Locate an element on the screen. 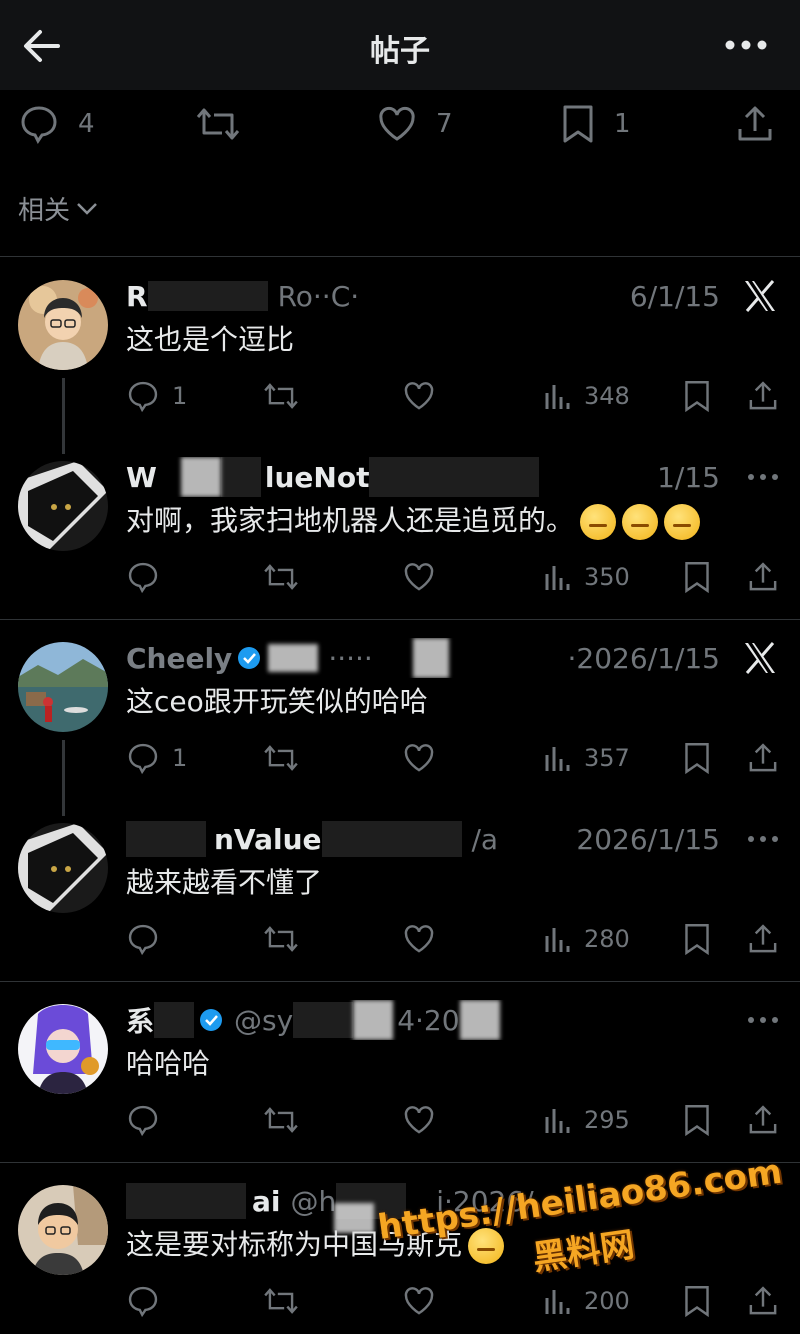 The image size is (800, 1334). back-arrow-icon is located at coordinates (42, 46).